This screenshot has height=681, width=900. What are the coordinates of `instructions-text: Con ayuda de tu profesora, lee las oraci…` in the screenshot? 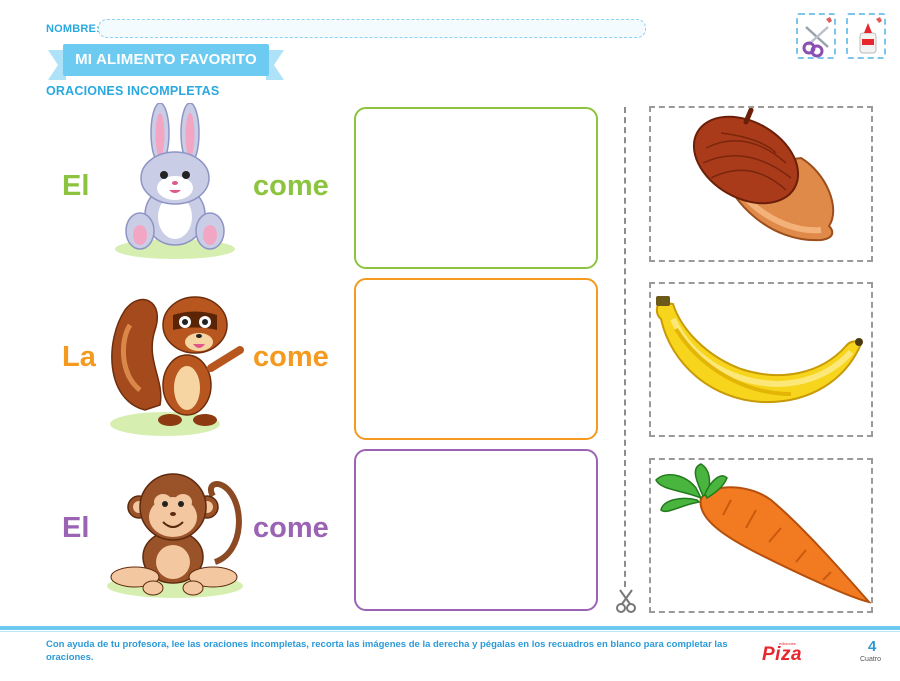 It's located at (387, 651).